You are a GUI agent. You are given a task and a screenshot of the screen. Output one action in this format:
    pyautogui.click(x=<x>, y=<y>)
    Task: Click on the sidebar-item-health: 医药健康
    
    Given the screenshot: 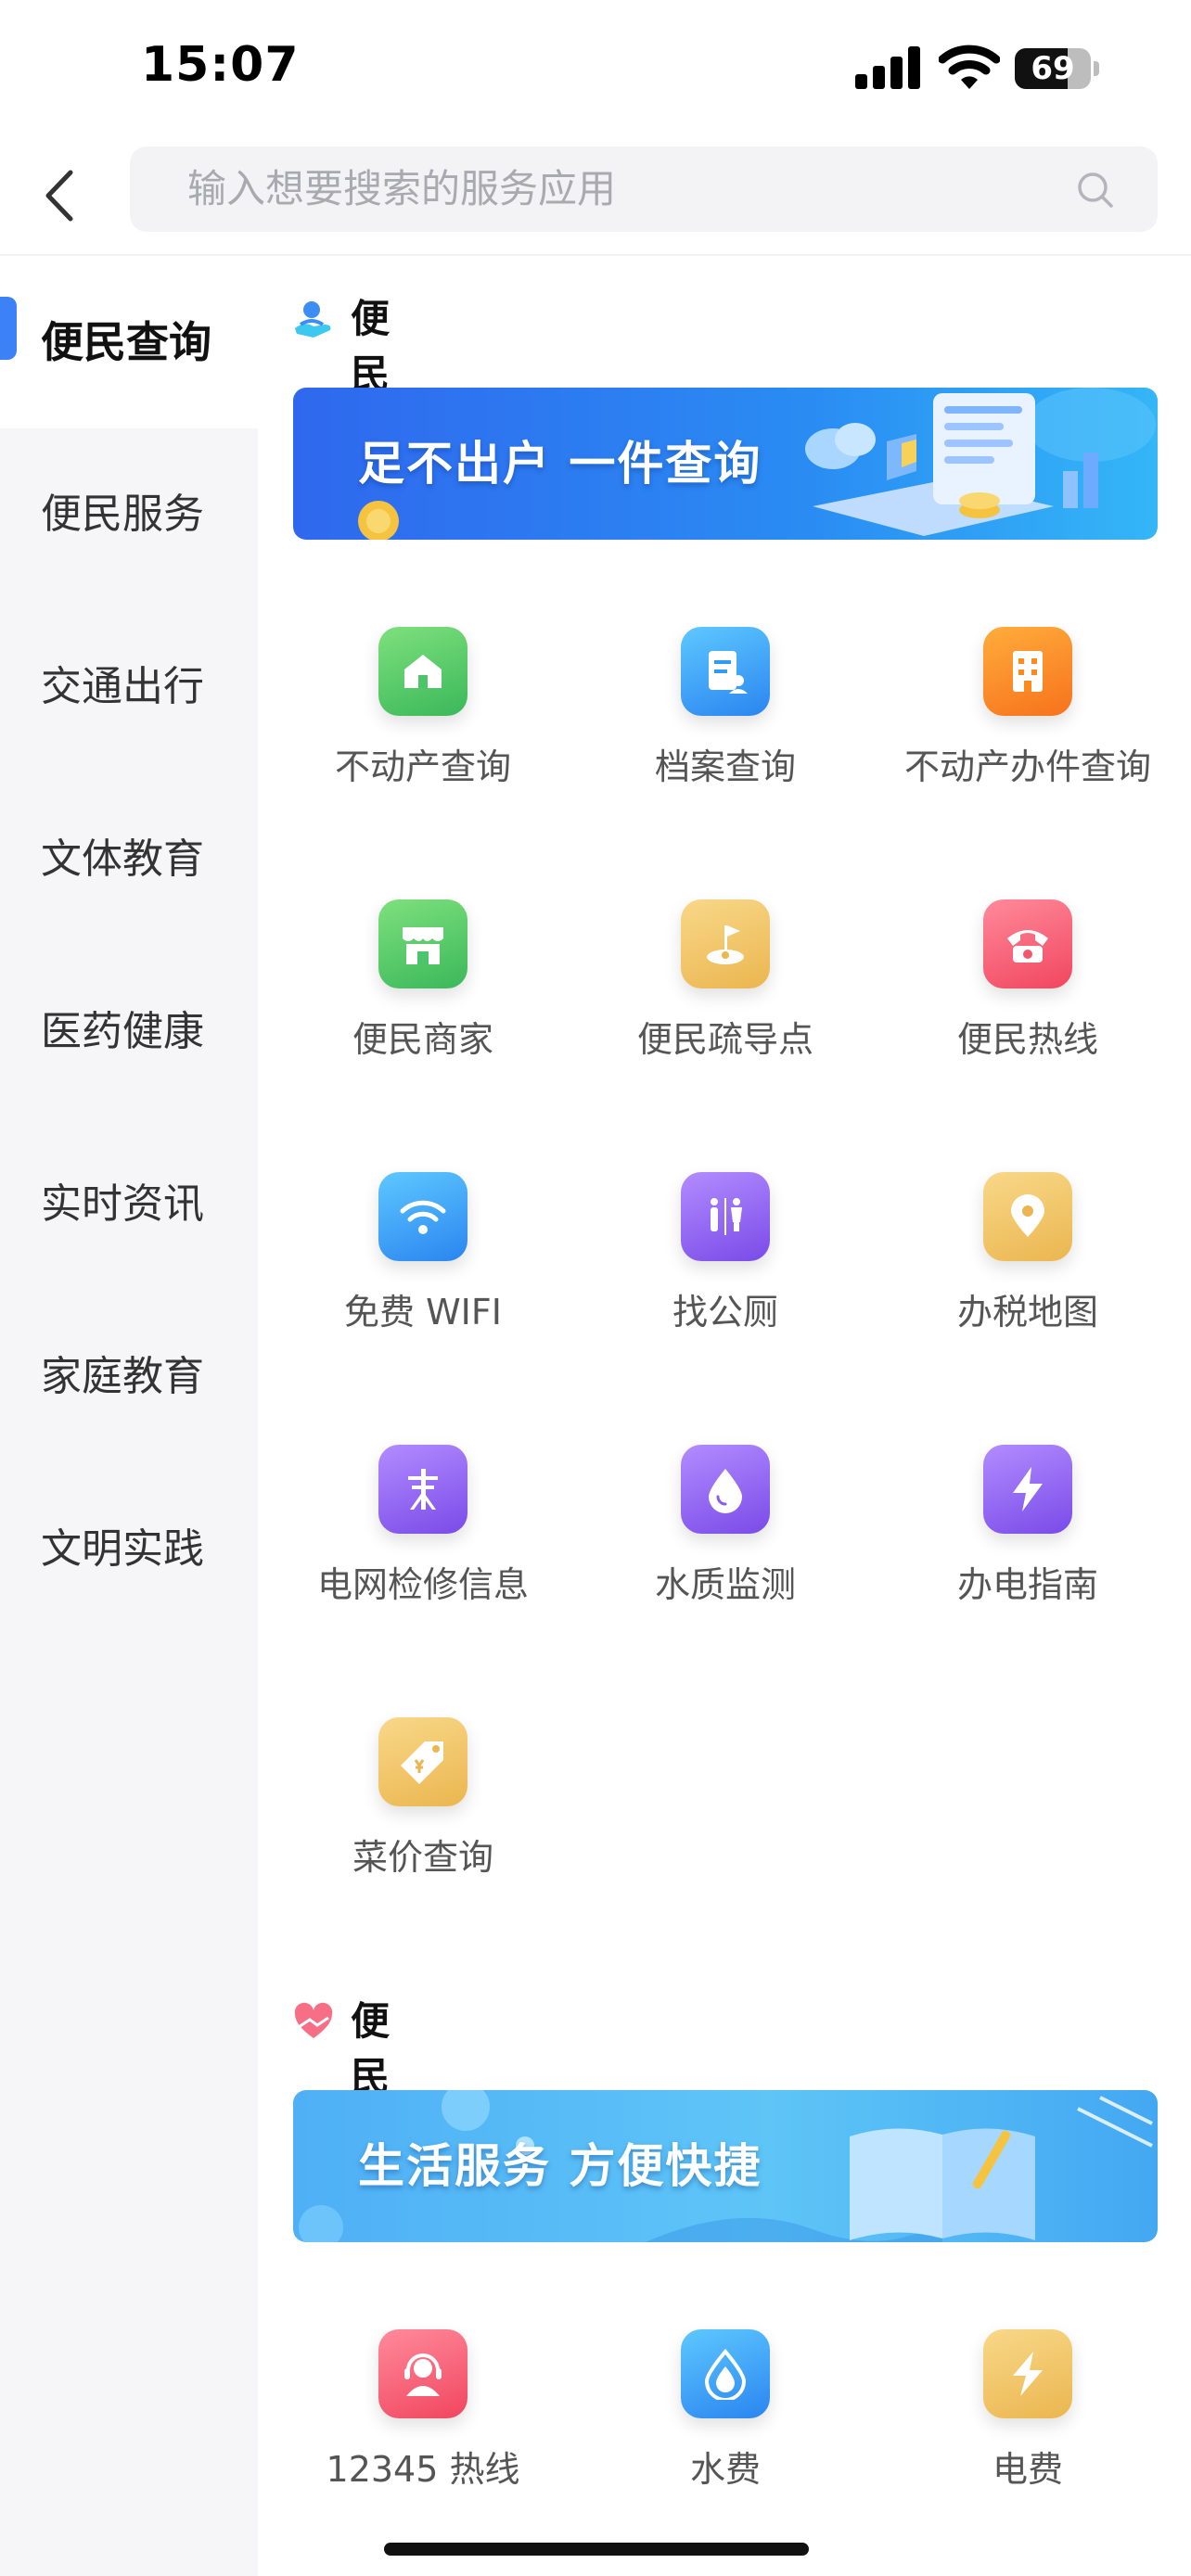 What is the action you would take?
    pyautogui.click(x=129, y=1032)
    